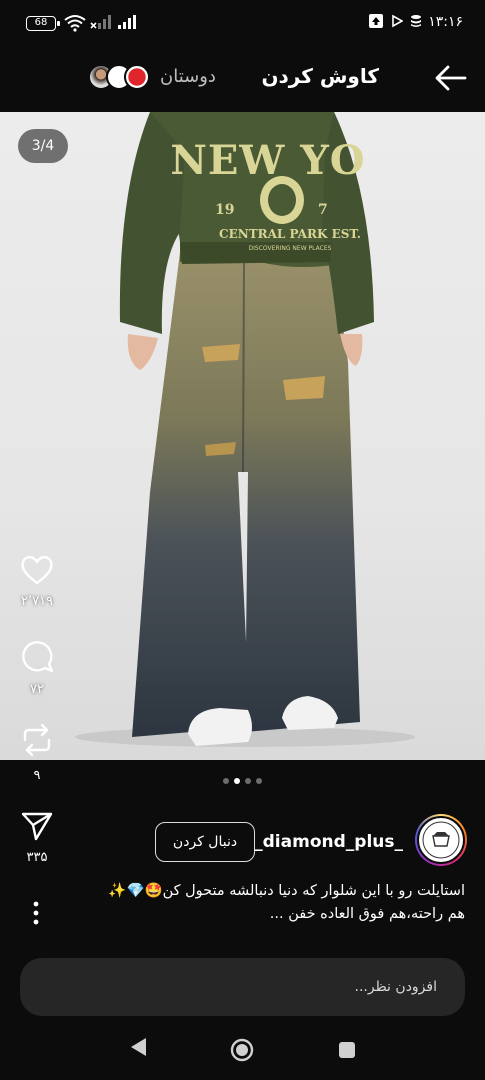 The height and width of the screenshot is (1080, 485). Describe the element at coordinates (242, 22) in the screenshot. I see `status-bar: 68 ۱۳:۱۶` at that location.